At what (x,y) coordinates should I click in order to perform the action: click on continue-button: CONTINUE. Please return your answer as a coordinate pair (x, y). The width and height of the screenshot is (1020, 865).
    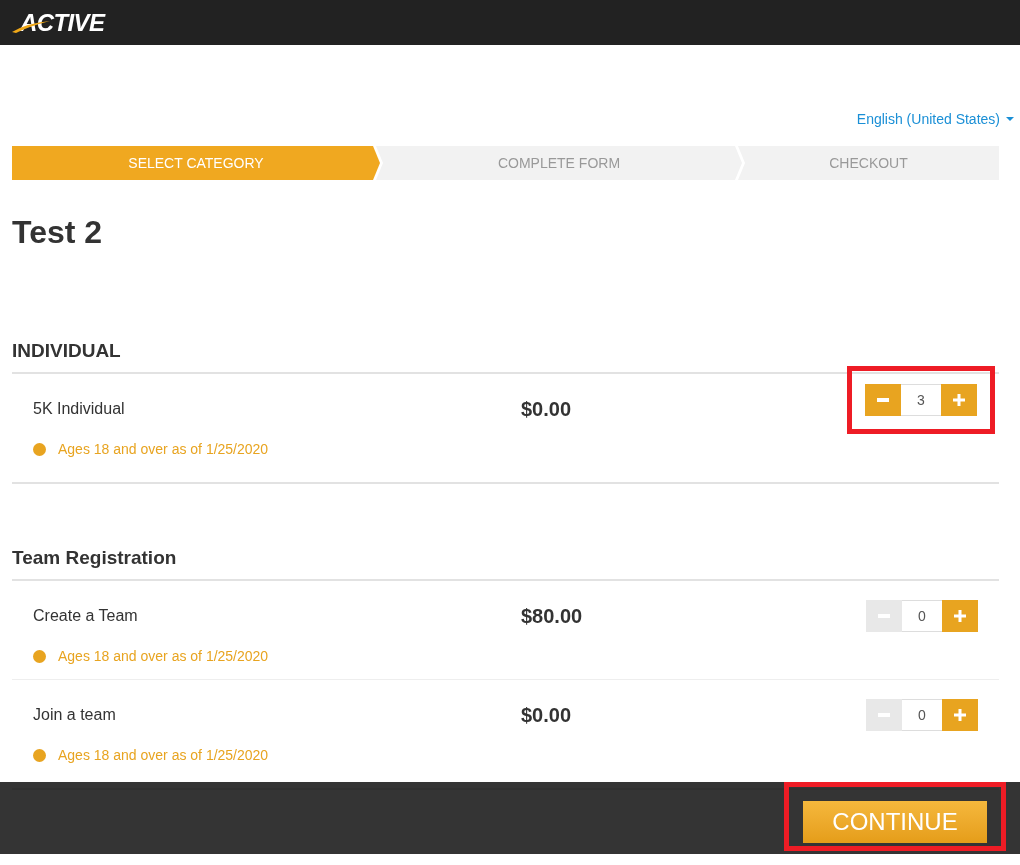
    Looking at the image, I should click on (895, 821).